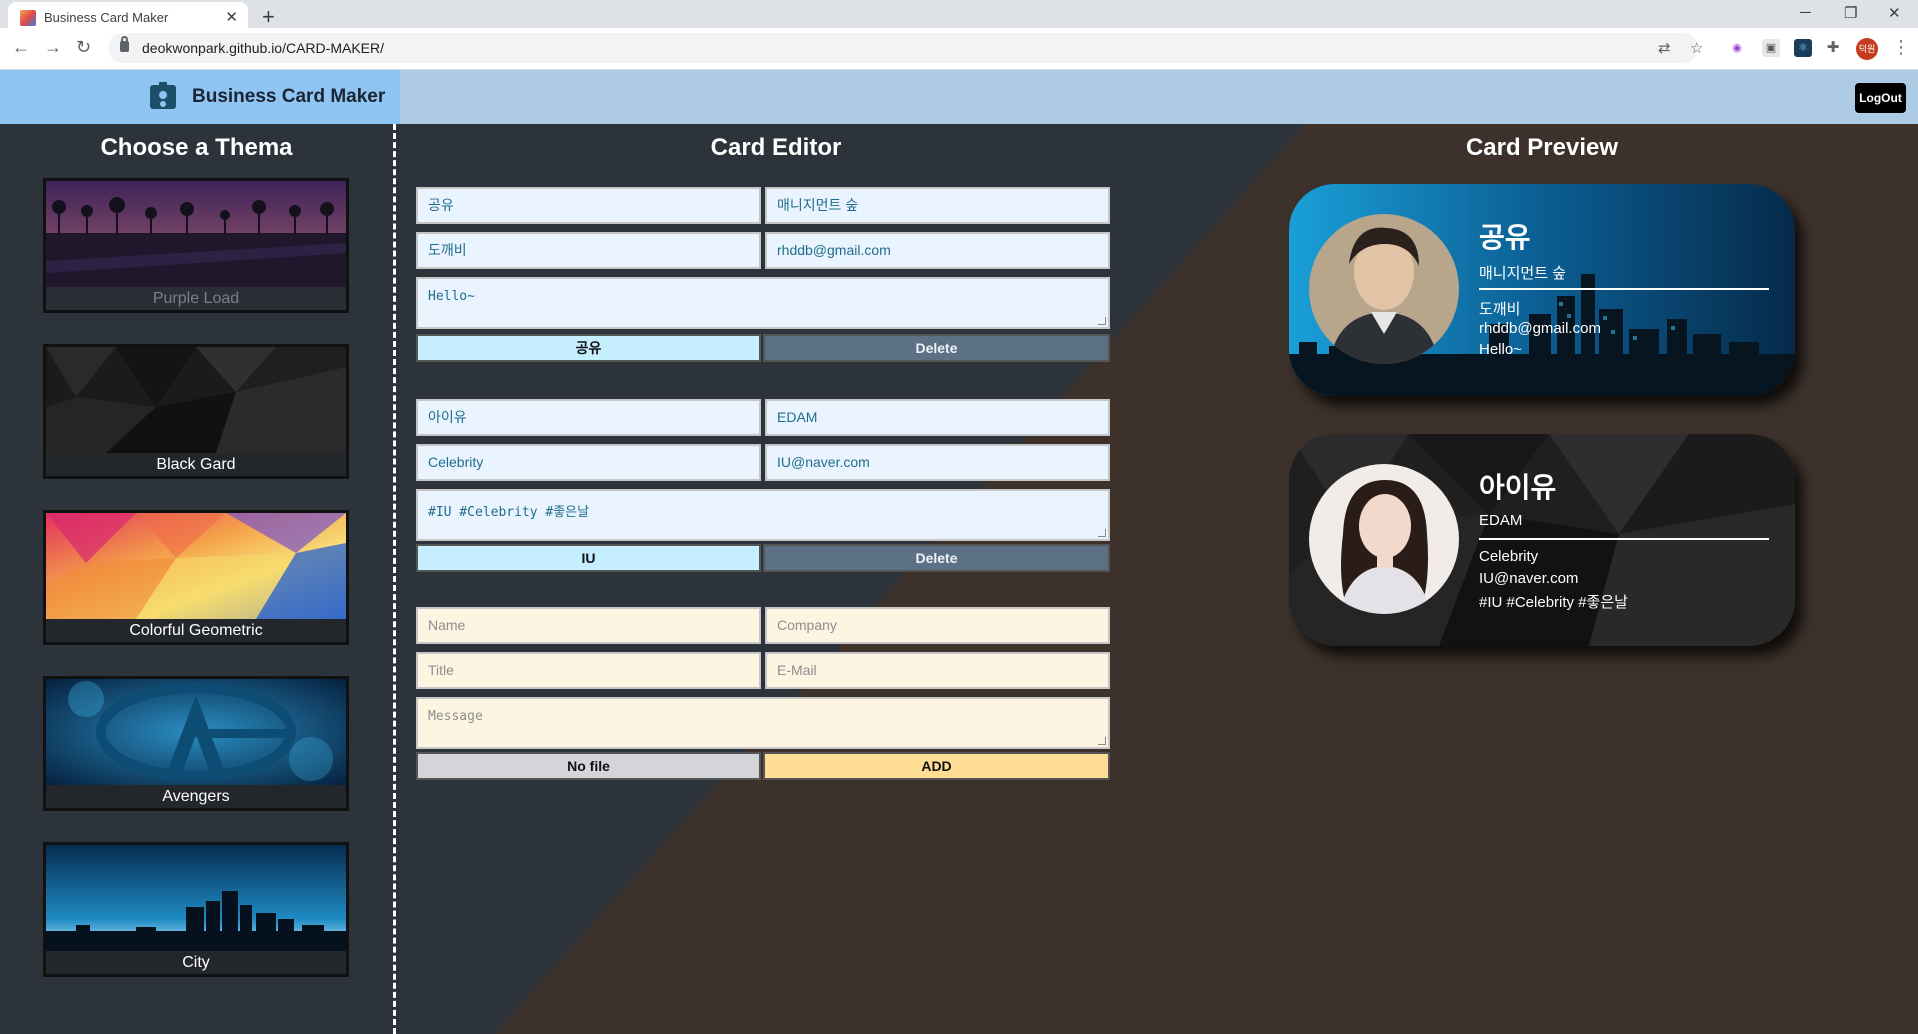  Describe the element at coordinates (1159, 97) in the screenshot. I see `header-bar` at that location.